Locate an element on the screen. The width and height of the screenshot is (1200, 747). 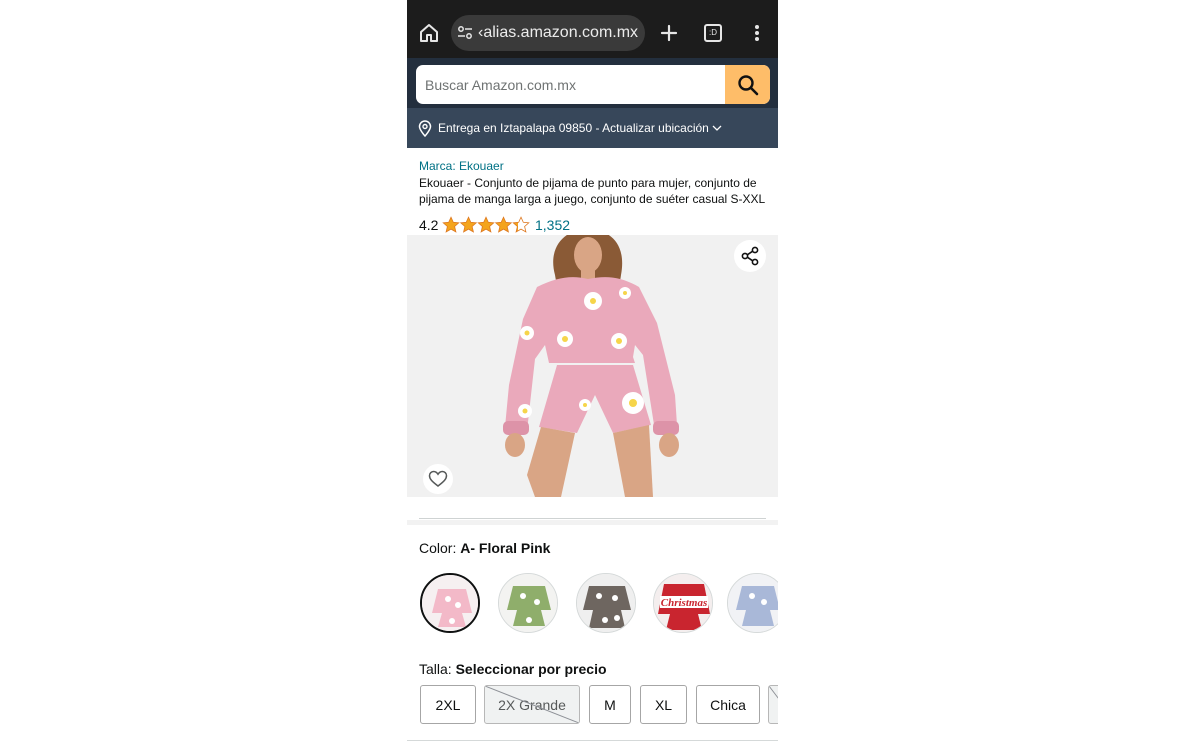
section-gap is located at coordinates (592, 522).